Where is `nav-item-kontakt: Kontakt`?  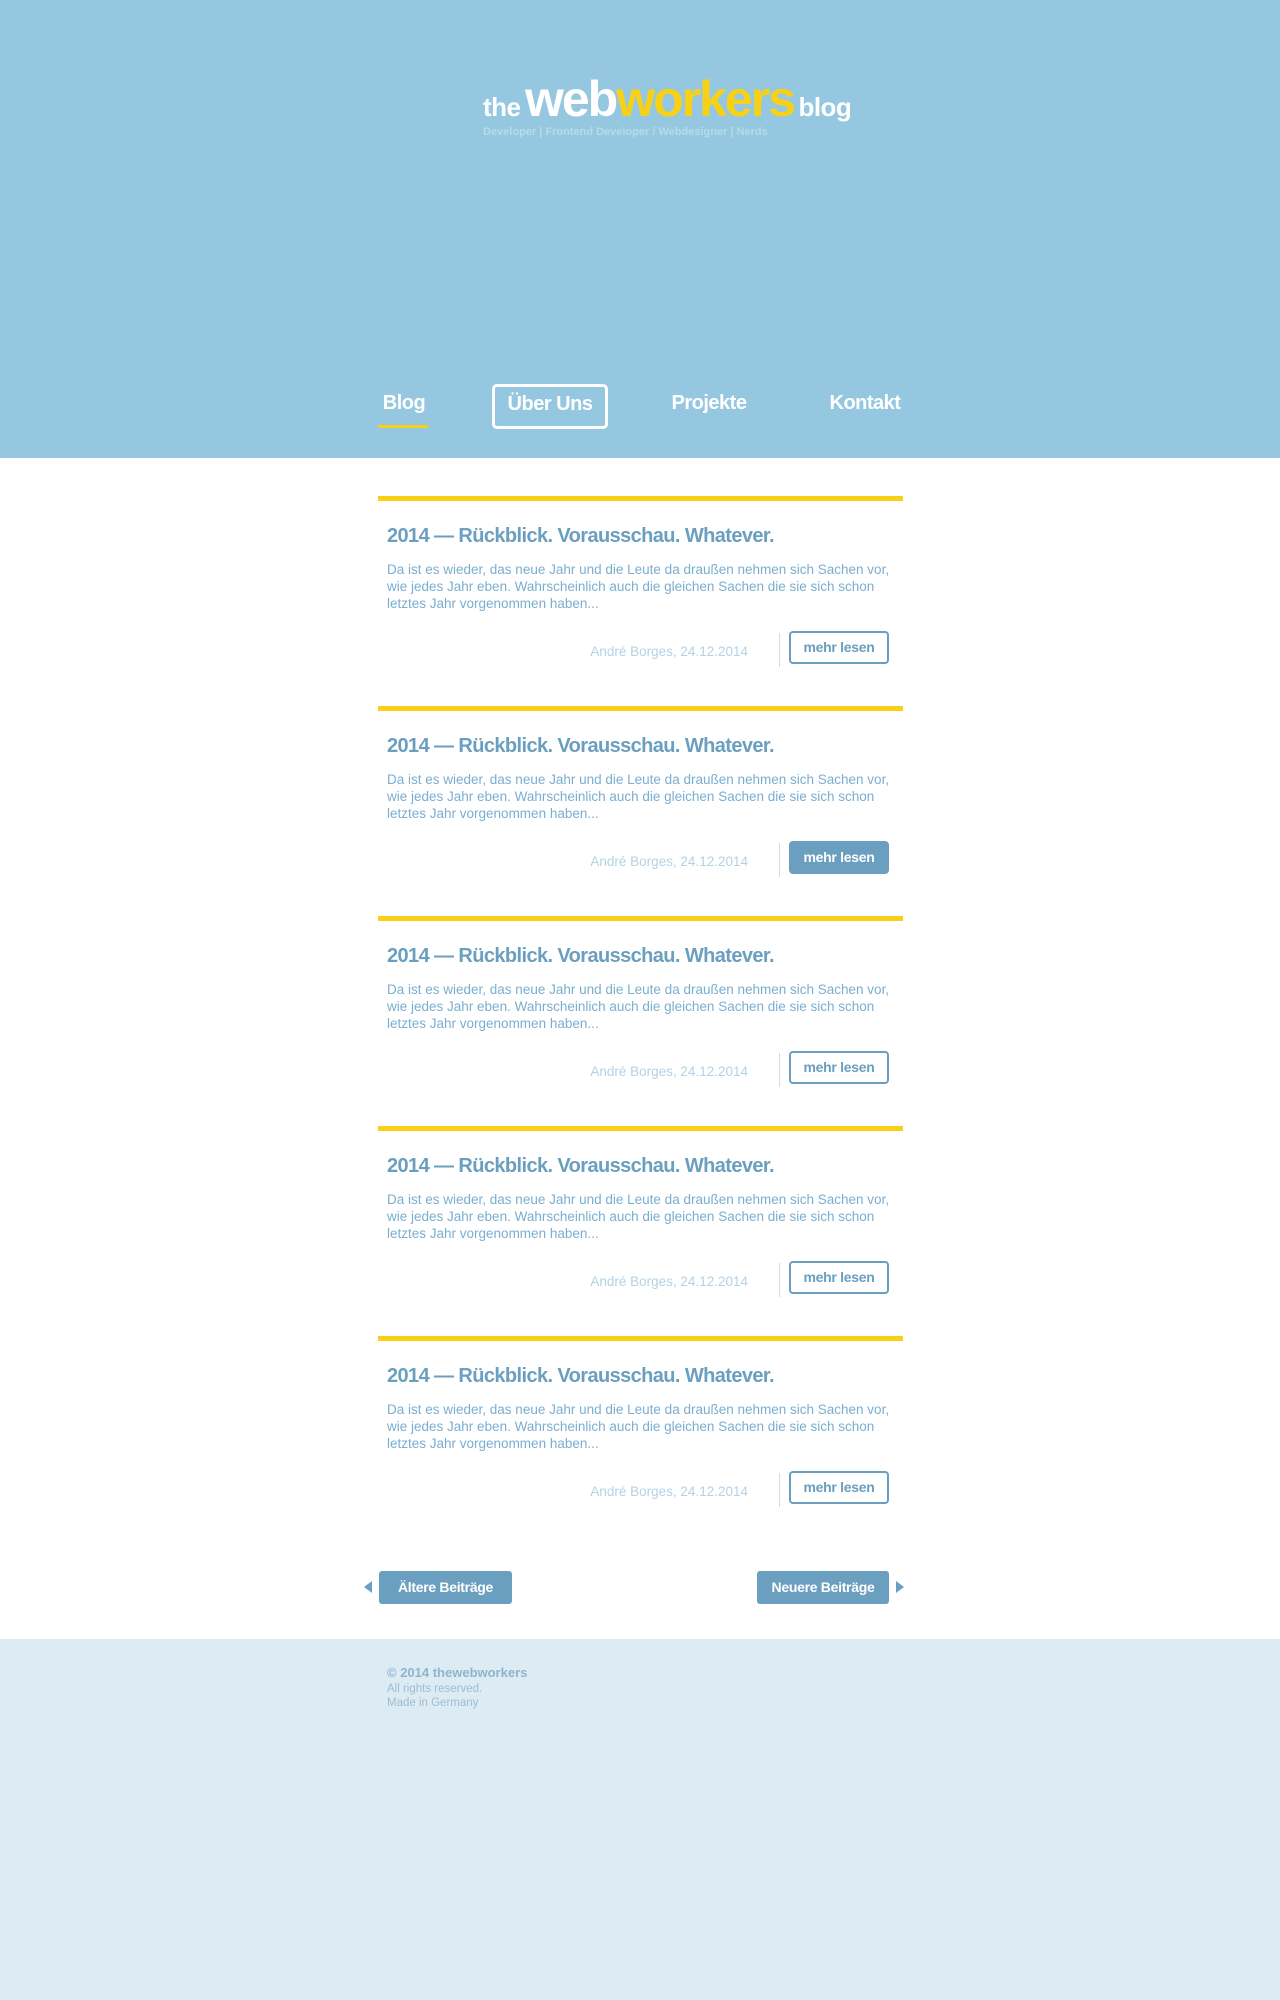 nav-item-kontakt: Kontakt is located at coordinates (865, 403).